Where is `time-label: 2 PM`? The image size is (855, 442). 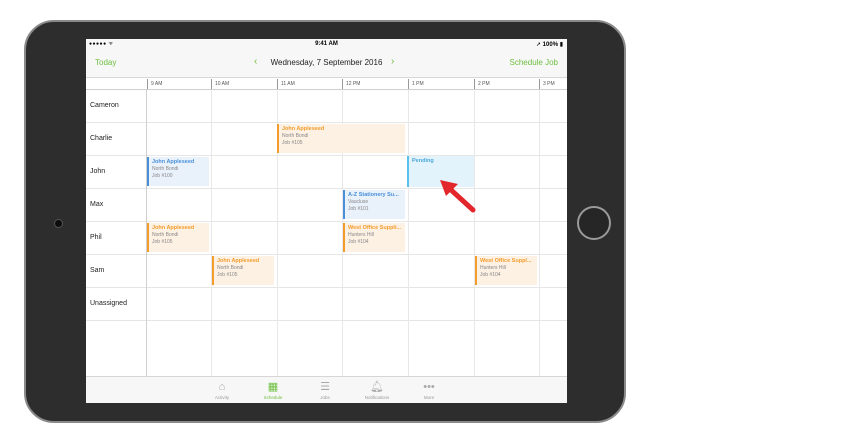 time-label: 2 PM is located at coordinates (506, 84).